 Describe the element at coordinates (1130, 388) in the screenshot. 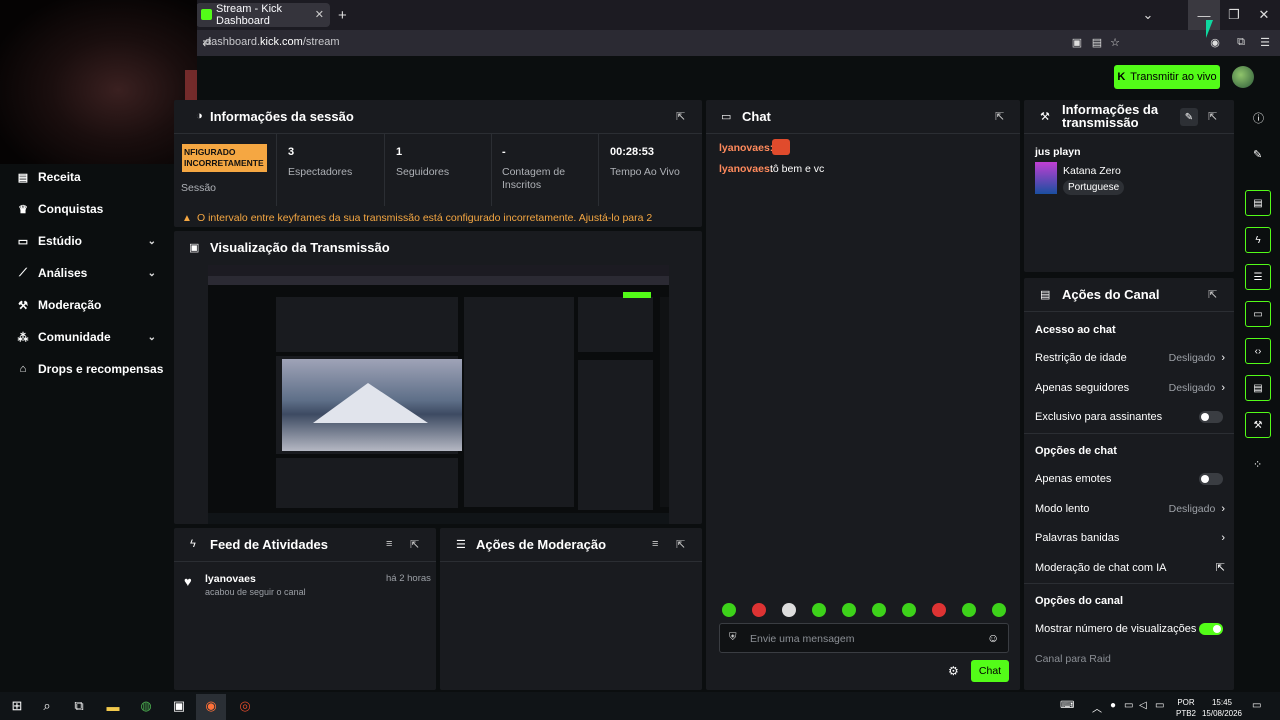

I see `followers-only-row: Apenas seguidores Desligado ›` at that location.